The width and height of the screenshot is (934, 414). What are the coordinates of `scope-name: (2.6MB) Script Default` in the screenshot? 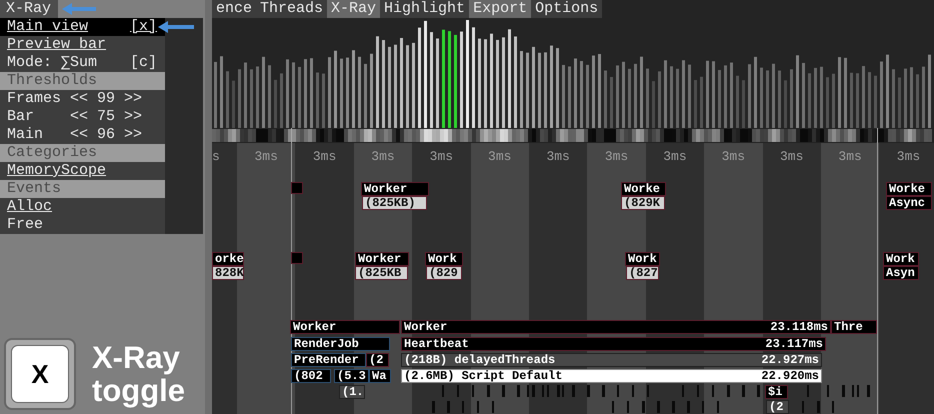 It's located at (483, 376).